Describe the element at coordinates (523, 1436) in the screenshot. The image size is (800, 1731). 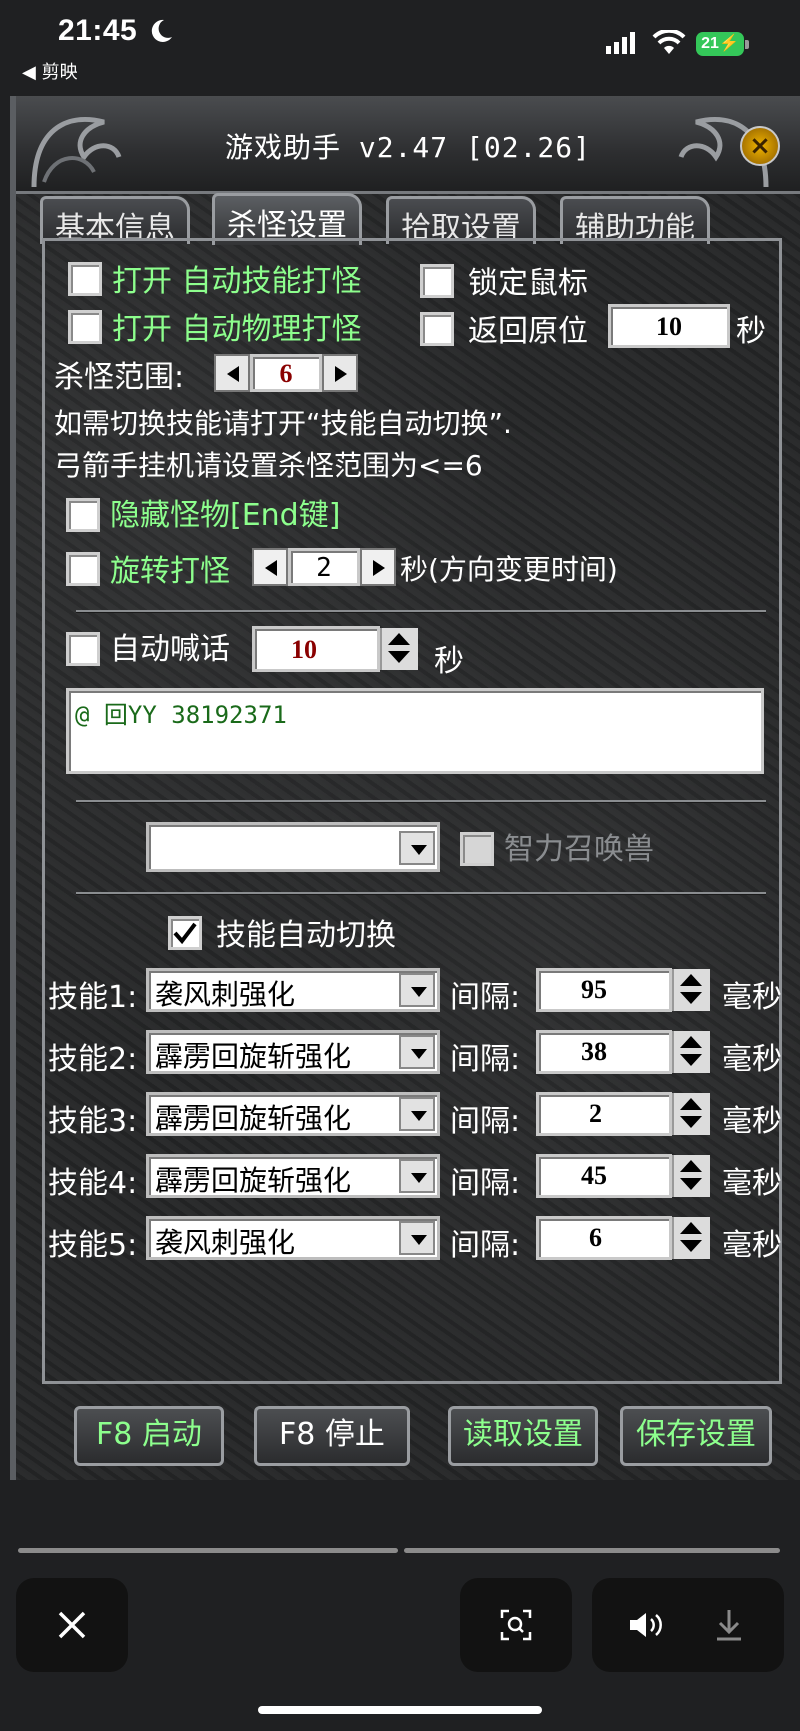
I see `load-settings-button: 读取设置` at that location.